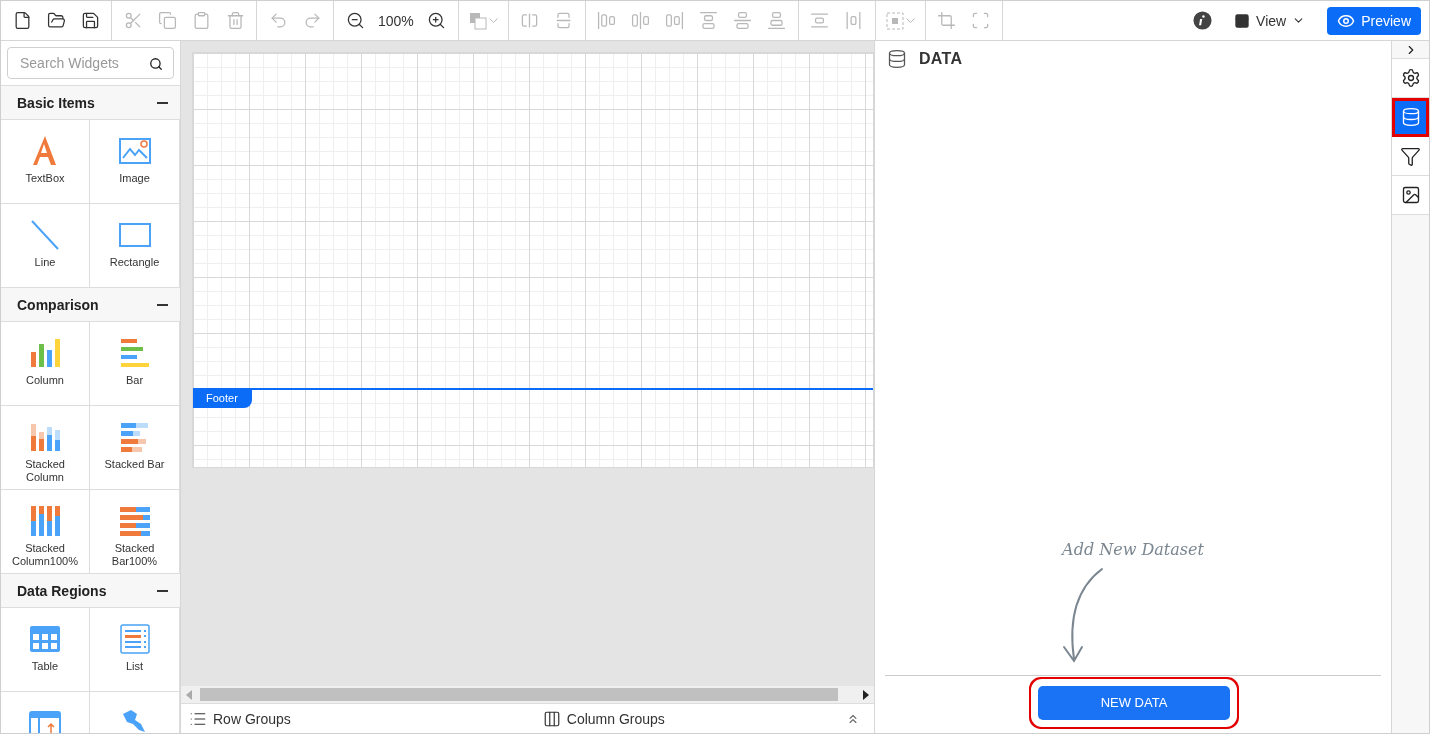 The height and width of the screenshot is (734, 1430). I want to click on image-panel-button, so click(1410, 195).